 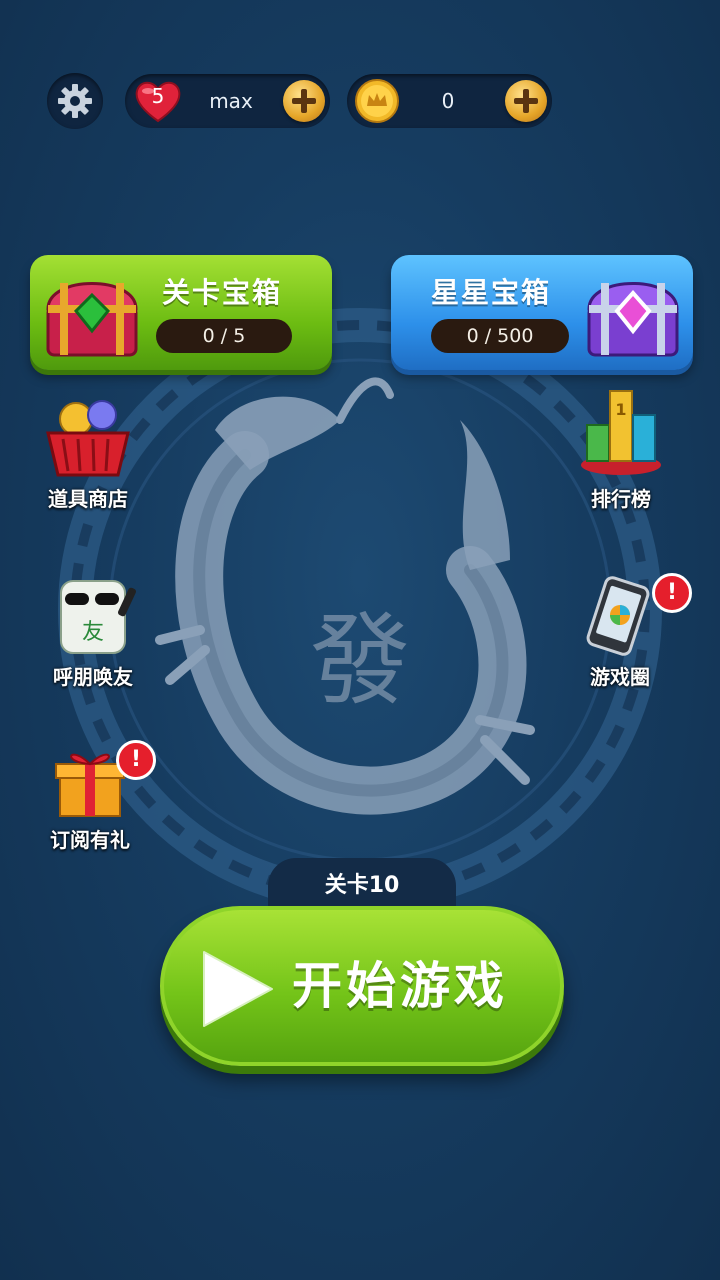 What do you see at coordinates (400, 986) in the screenshot?
I see `start-game-label: 开始游戏` at bounding box center [400, 986].